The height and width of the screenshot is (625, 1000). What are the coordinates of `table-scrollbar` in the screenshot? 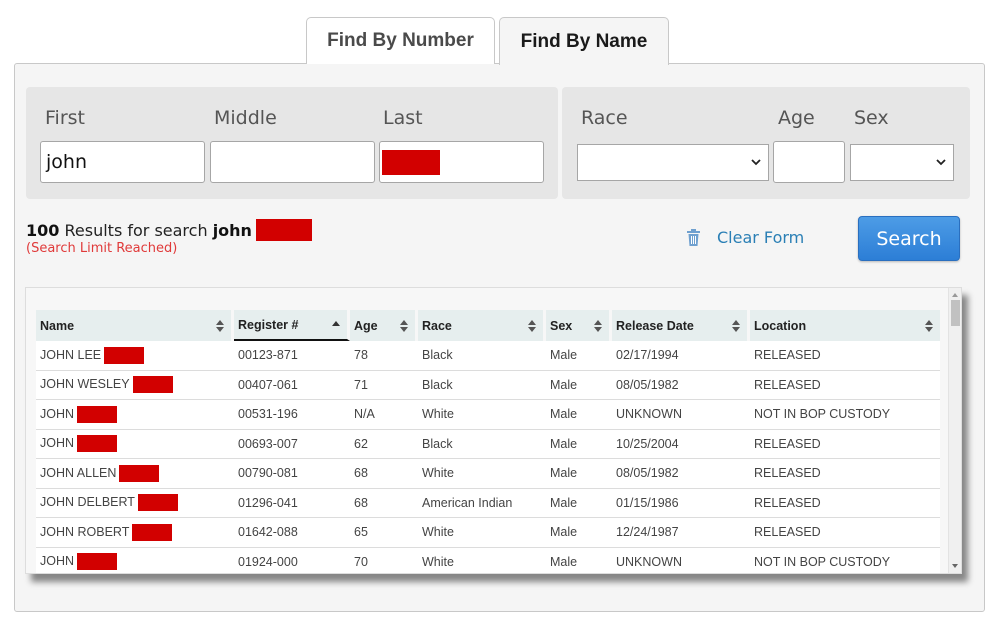 It's located at (954, 430).